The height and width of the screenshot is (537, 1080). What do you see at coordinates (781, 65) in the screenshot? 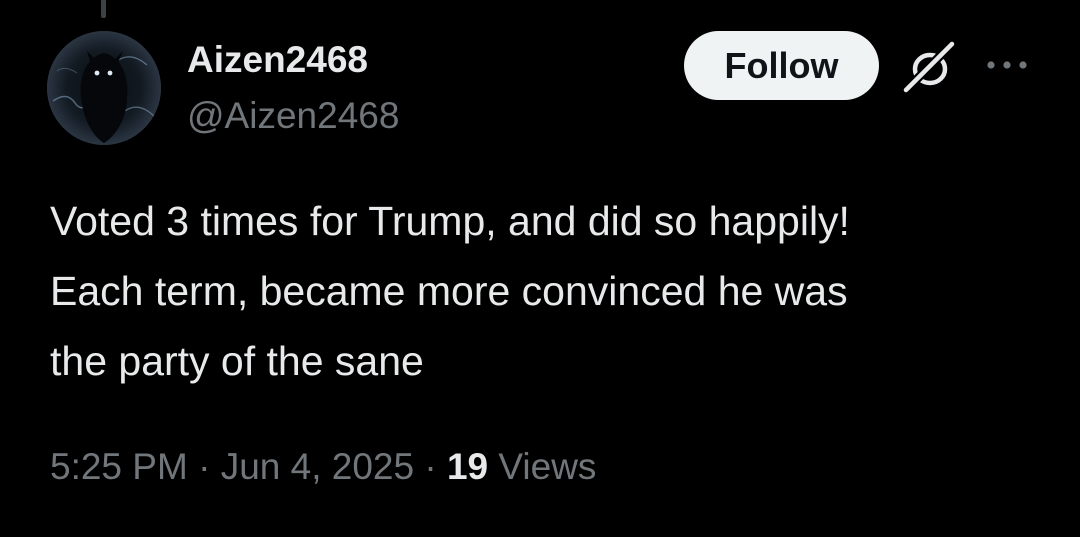
I see `follow-button: Follow` at bounding box center [781, 65].